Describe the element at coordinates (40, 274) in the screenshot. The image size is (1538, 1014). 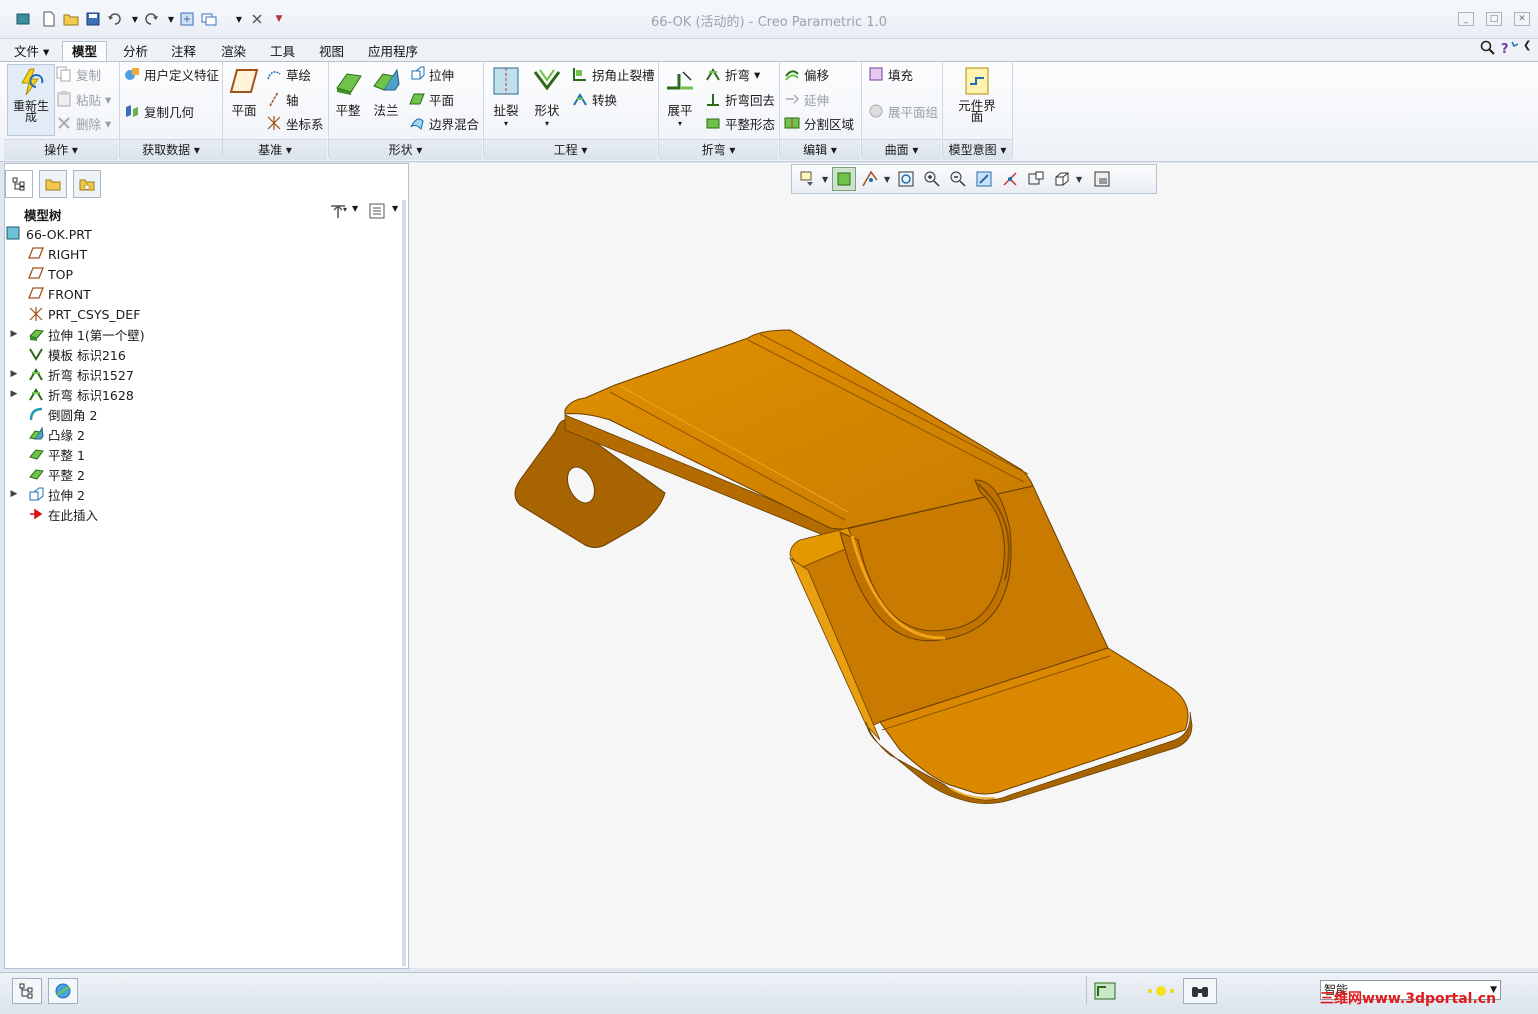
I see `tree-item: TOP` at that location.